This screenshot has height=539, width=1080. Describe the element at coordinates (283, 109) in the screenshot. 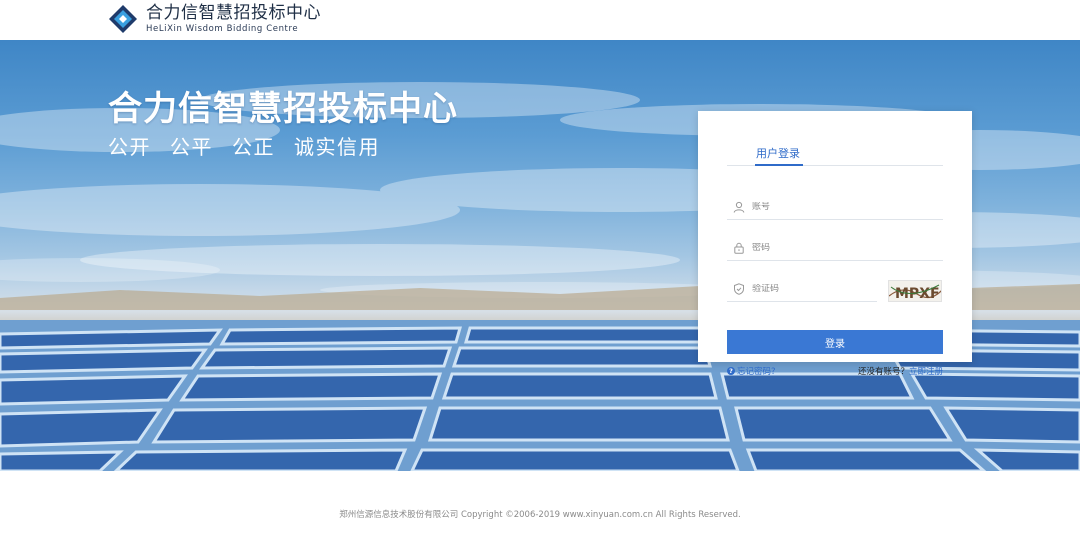

I see `hero-title: 合力信智慧招投标中心` at that location.